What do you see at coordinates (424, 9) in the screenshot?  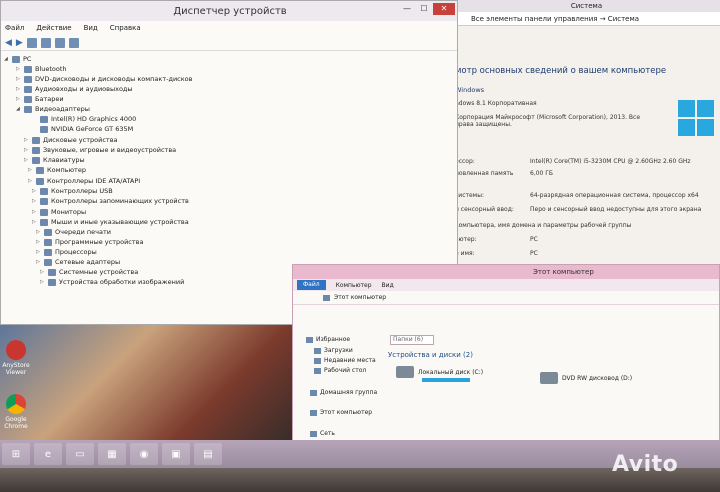 I see `maximize-button: ☐` at bounding box center [424, 9].